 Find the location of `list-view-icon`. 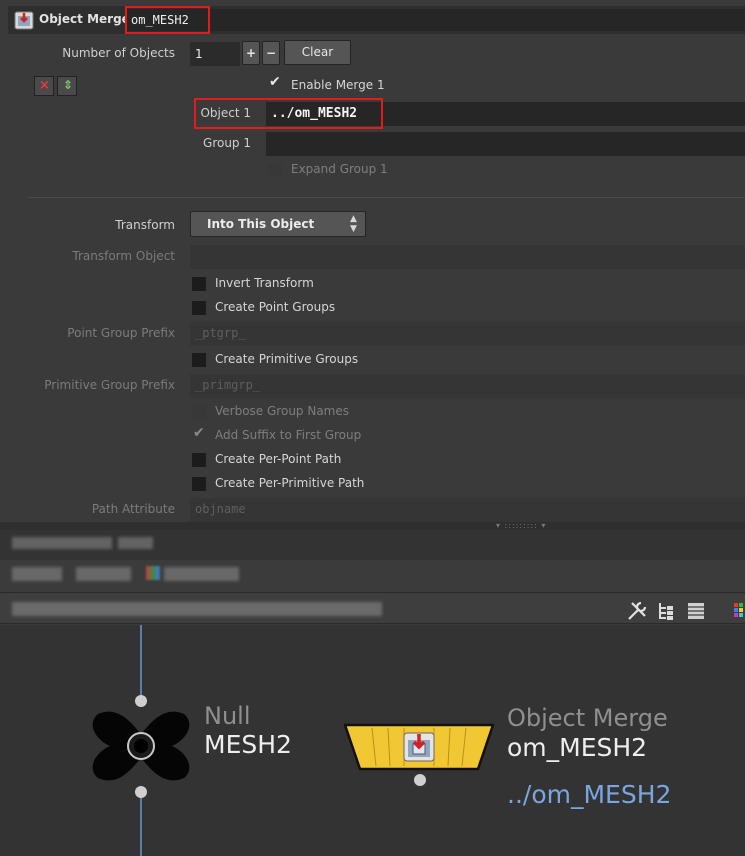

list-view-icon is located at coordinates (696, 611).